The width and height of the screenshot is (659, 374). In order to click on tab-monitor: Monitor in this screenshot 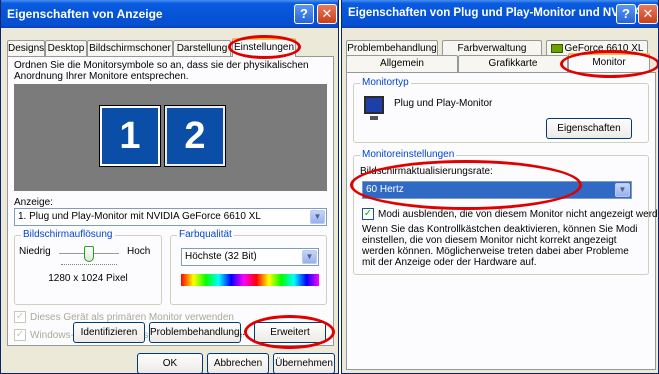, I will do `click(609, 62)`.